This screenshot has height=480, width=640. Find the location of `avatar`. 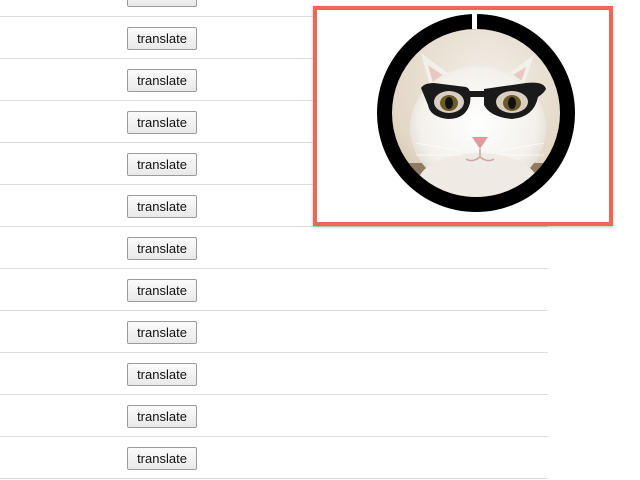

avatar is located at coordinates (476, 113).